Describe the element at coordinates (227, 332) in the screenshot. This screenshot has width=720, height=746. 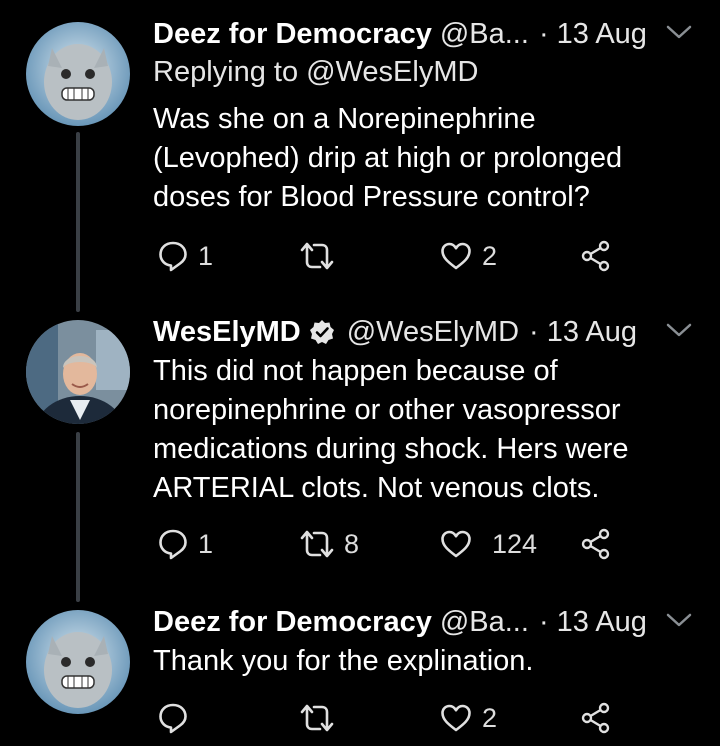
I see `display-name: WesElyMD` at that location.